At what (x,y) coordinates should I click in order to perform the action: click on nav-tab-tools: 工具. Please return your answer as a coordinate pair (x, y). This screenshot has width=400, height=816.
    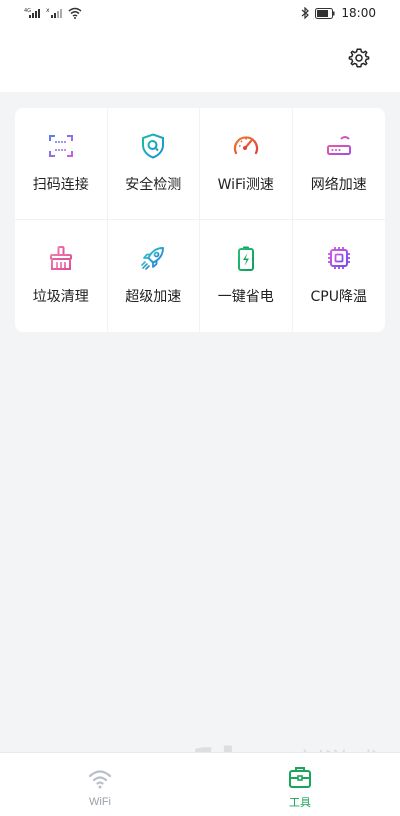
    Looking at the image, I should click on (300, 784).